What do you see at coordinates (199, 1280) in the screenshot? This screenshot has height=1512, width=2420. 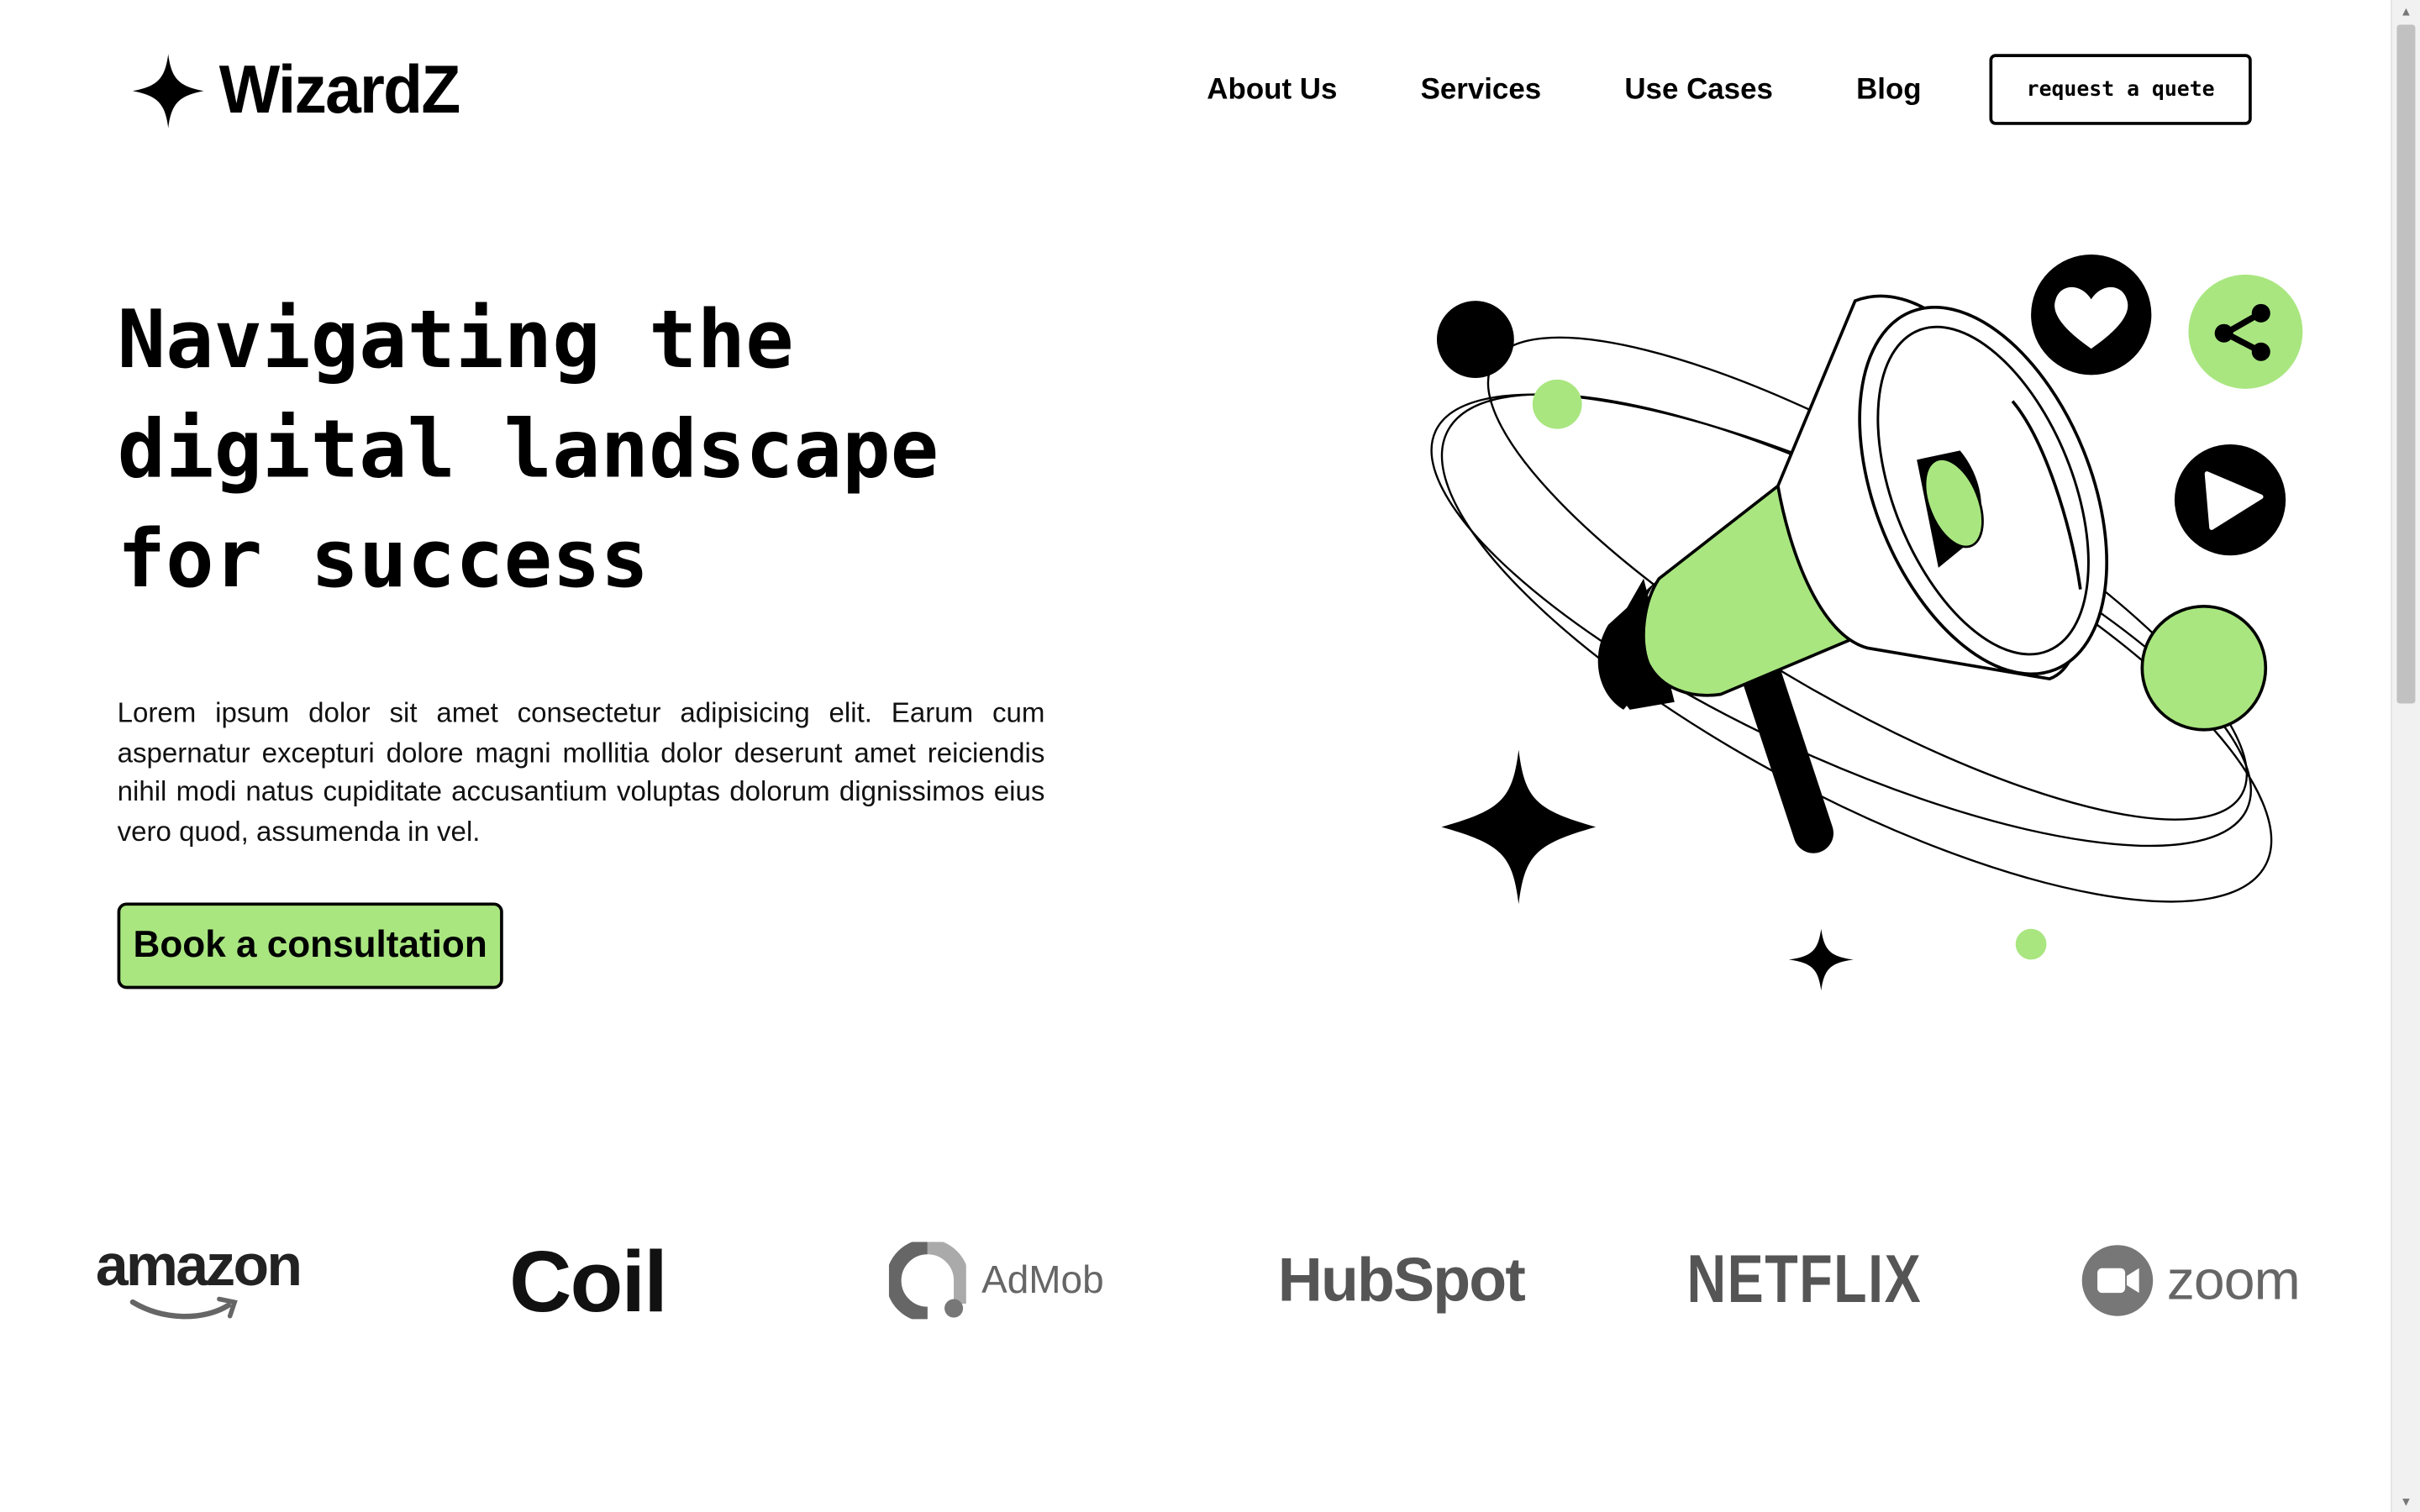 I see `amazon-logo: amazon` at bounding box center [199, 1280].